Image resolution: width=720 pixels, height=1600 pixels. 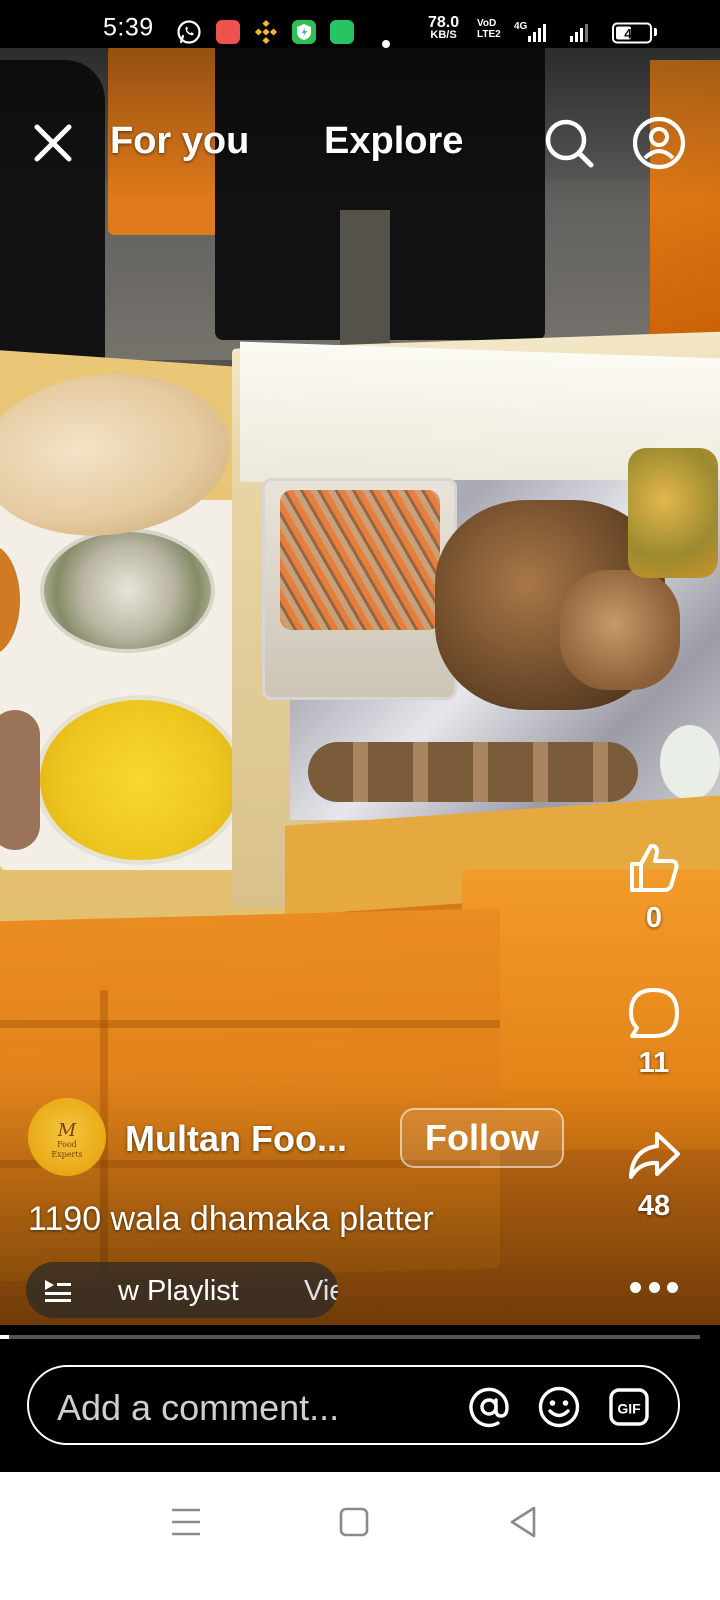 I want to click on food-pulao-carrots, so click(x=360, y=560).